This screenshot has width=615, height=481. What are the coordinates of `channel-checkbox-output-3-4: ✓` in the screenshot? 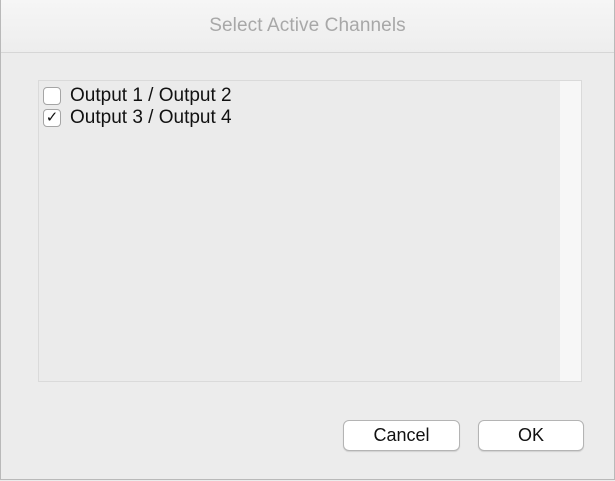 It's located at (52, 118).